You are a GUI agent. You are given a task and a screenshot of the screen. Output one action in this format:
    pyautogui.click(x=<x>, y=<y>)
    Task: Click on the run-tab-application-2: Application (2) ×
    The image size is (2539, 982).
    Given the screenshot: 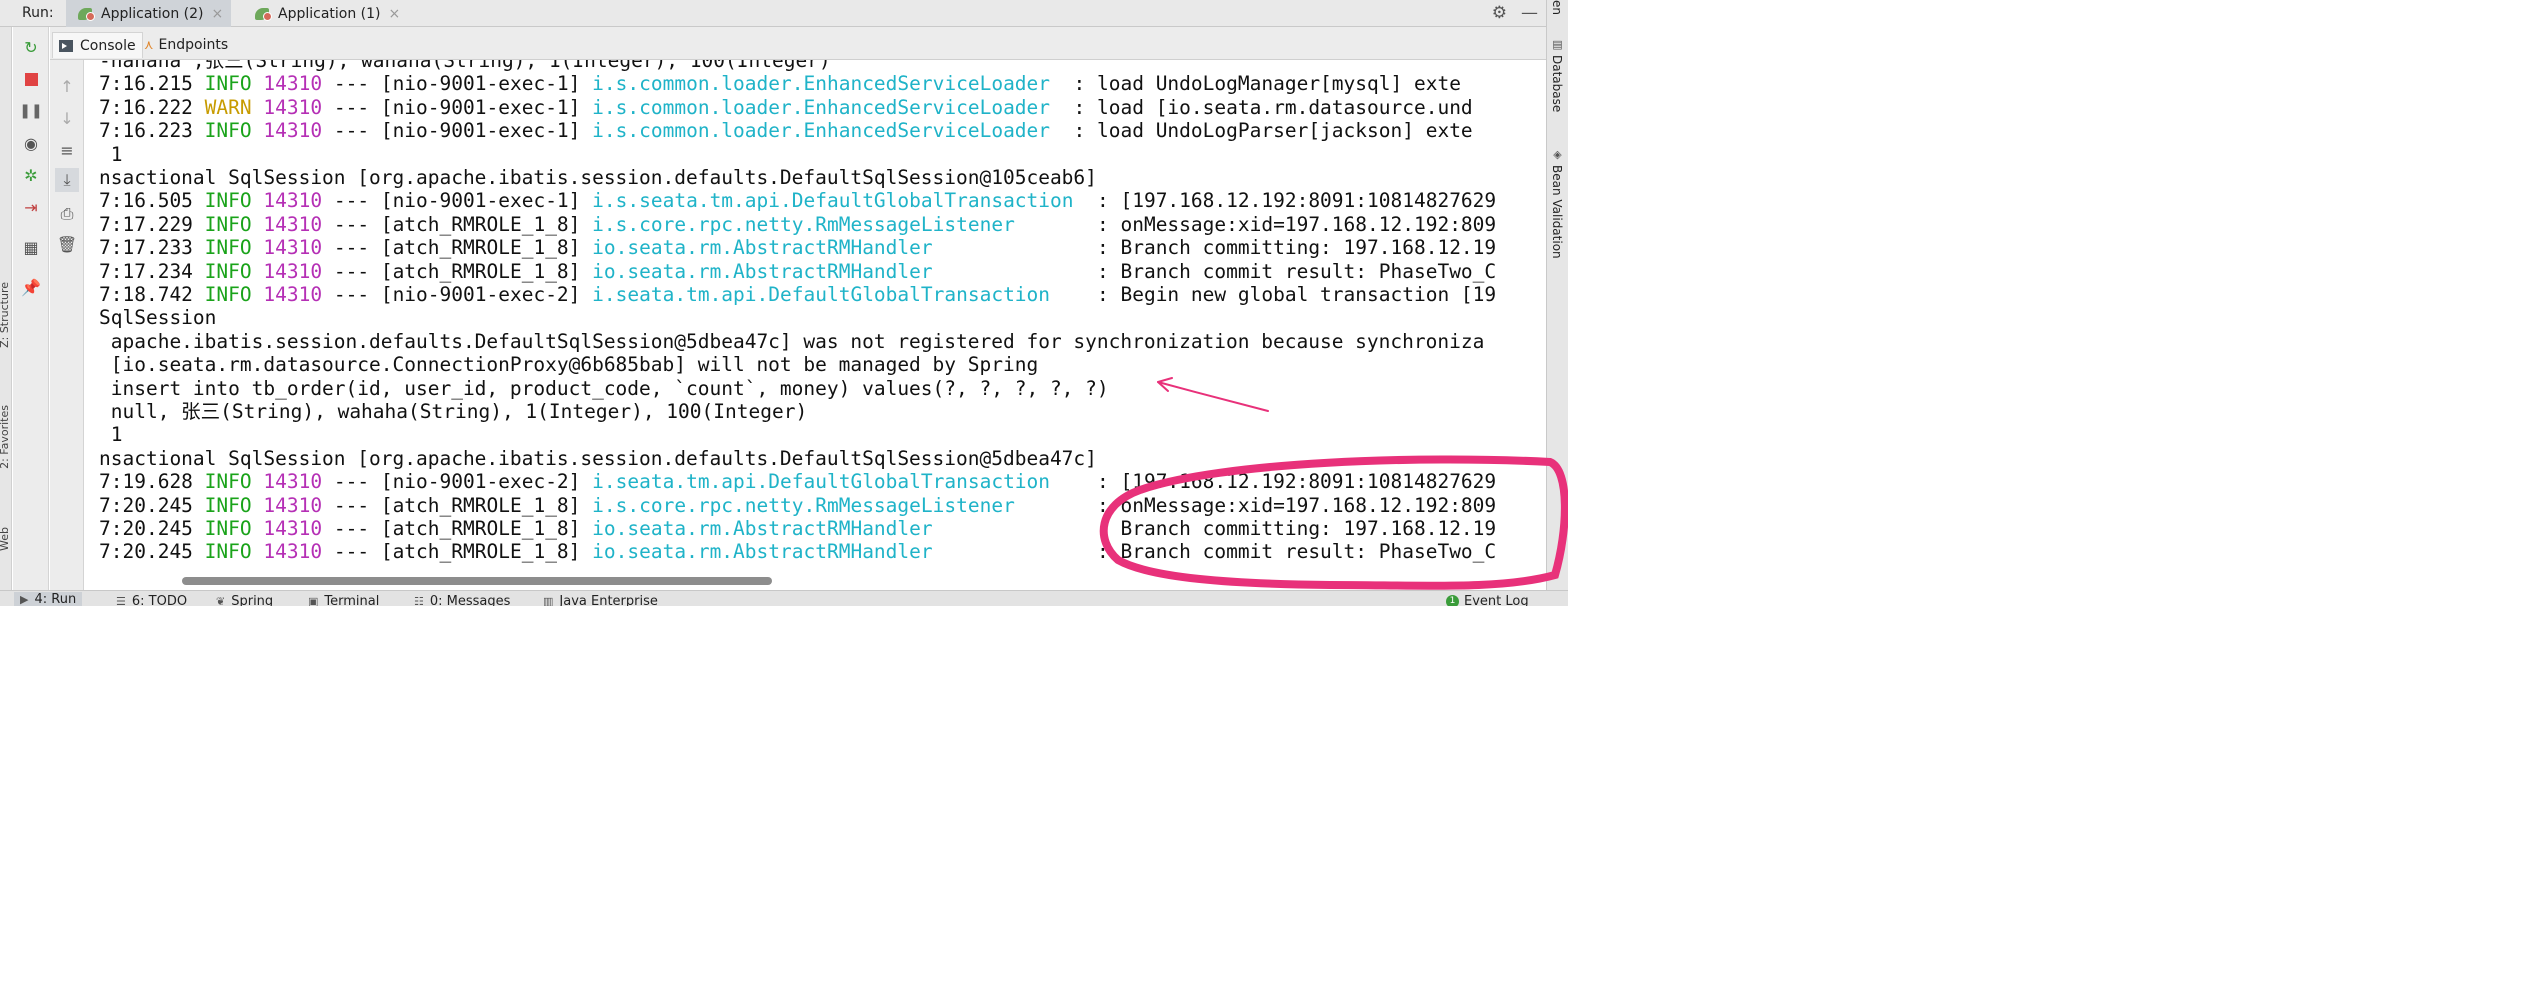 What is the action you would take?
    pyautogui.click(x=149, y=13)
    